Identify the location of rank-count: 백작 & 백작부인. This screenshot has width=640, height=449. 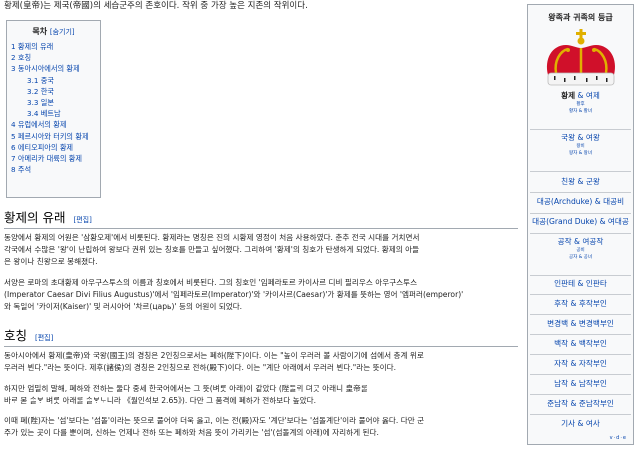
(580, 344).